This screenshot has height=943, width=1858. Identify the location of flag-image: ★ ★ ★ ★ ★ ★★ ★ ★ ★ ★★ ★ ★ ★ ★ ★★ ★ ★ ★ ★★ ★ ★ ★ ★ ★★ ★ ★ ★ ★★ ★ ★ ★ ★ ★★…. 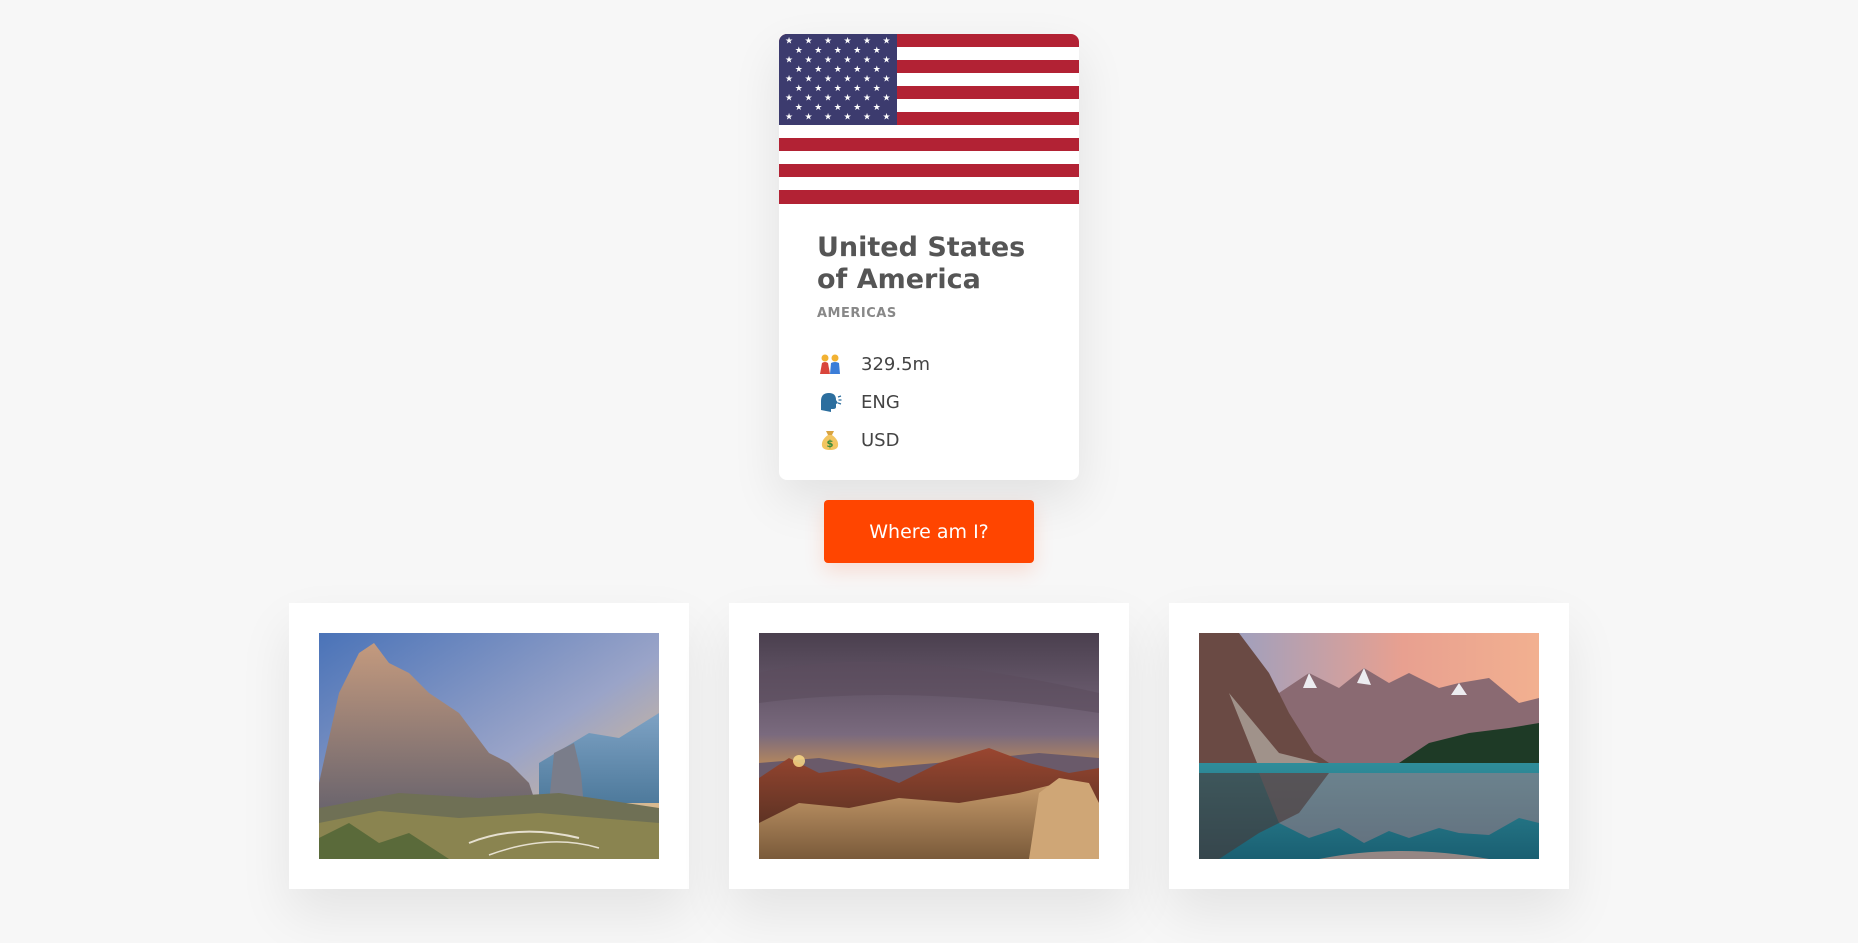
(929, 119).